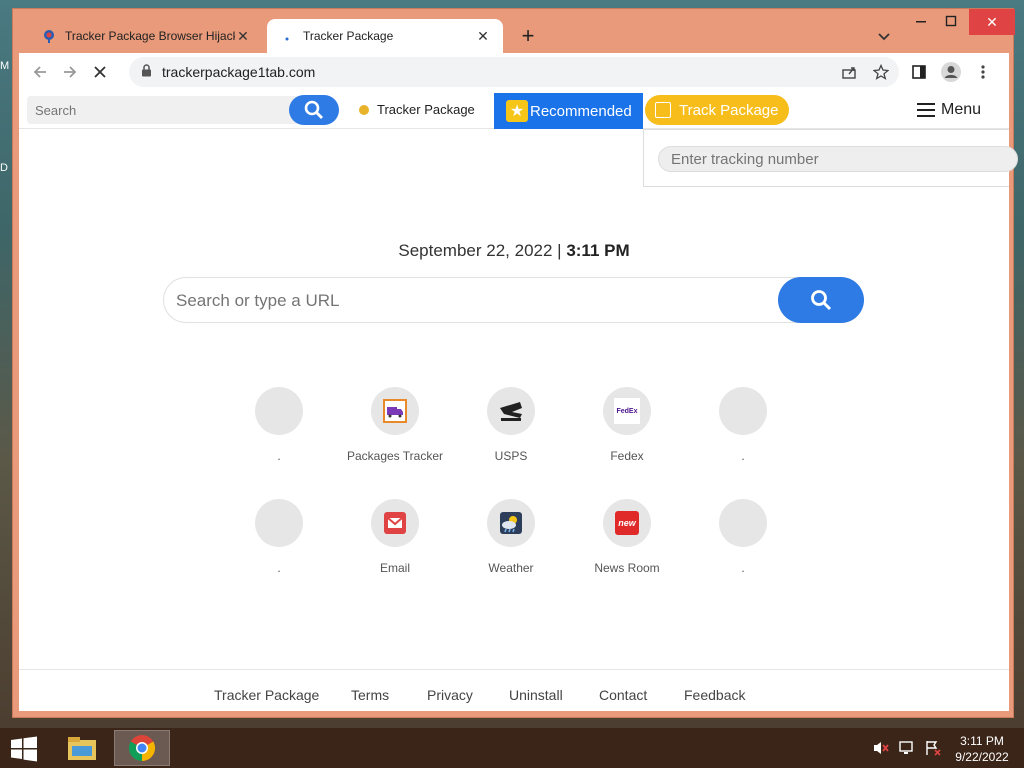 The height and width of the screenshot is (768, 1024). Describe the element at coordinates (364, 109) in the screenshot. I see `brand-logo-icon` at that location.